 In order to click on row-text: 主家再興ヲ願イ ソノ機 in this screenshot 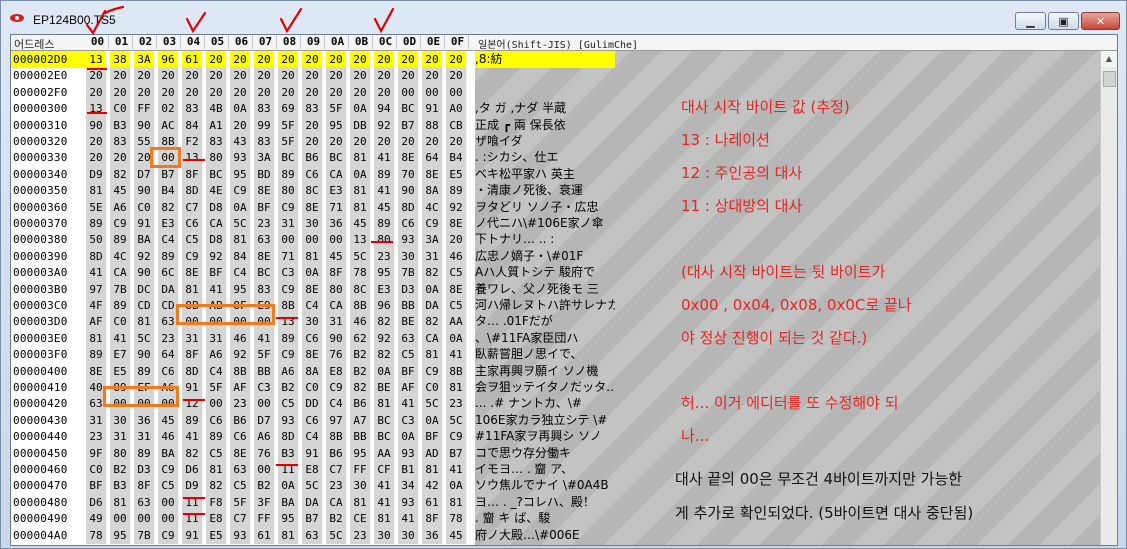, I will do `click(545, 371)`.